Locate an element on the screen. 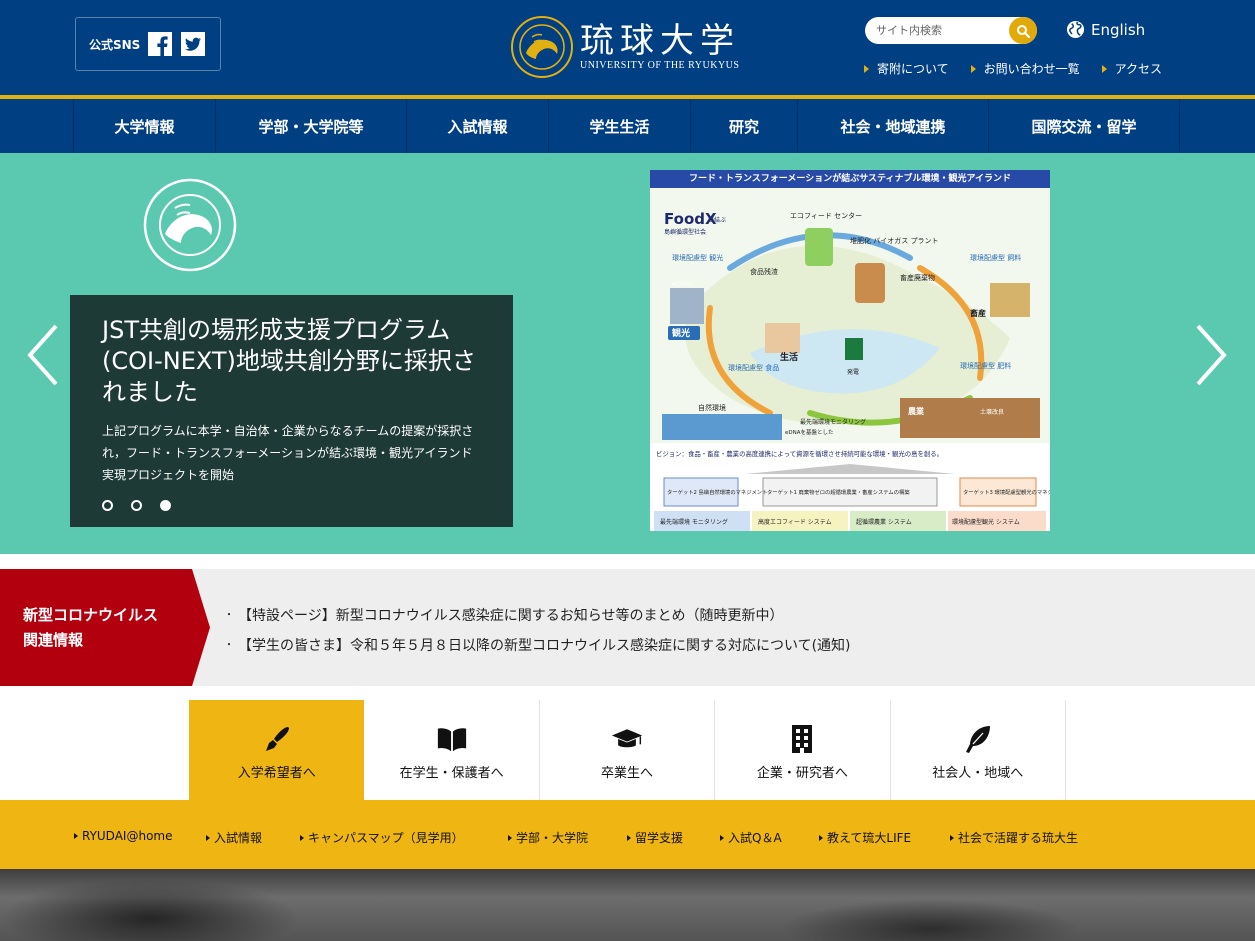  svg-text: 島嶼循環型社会 is located at coordinates (685, 232).